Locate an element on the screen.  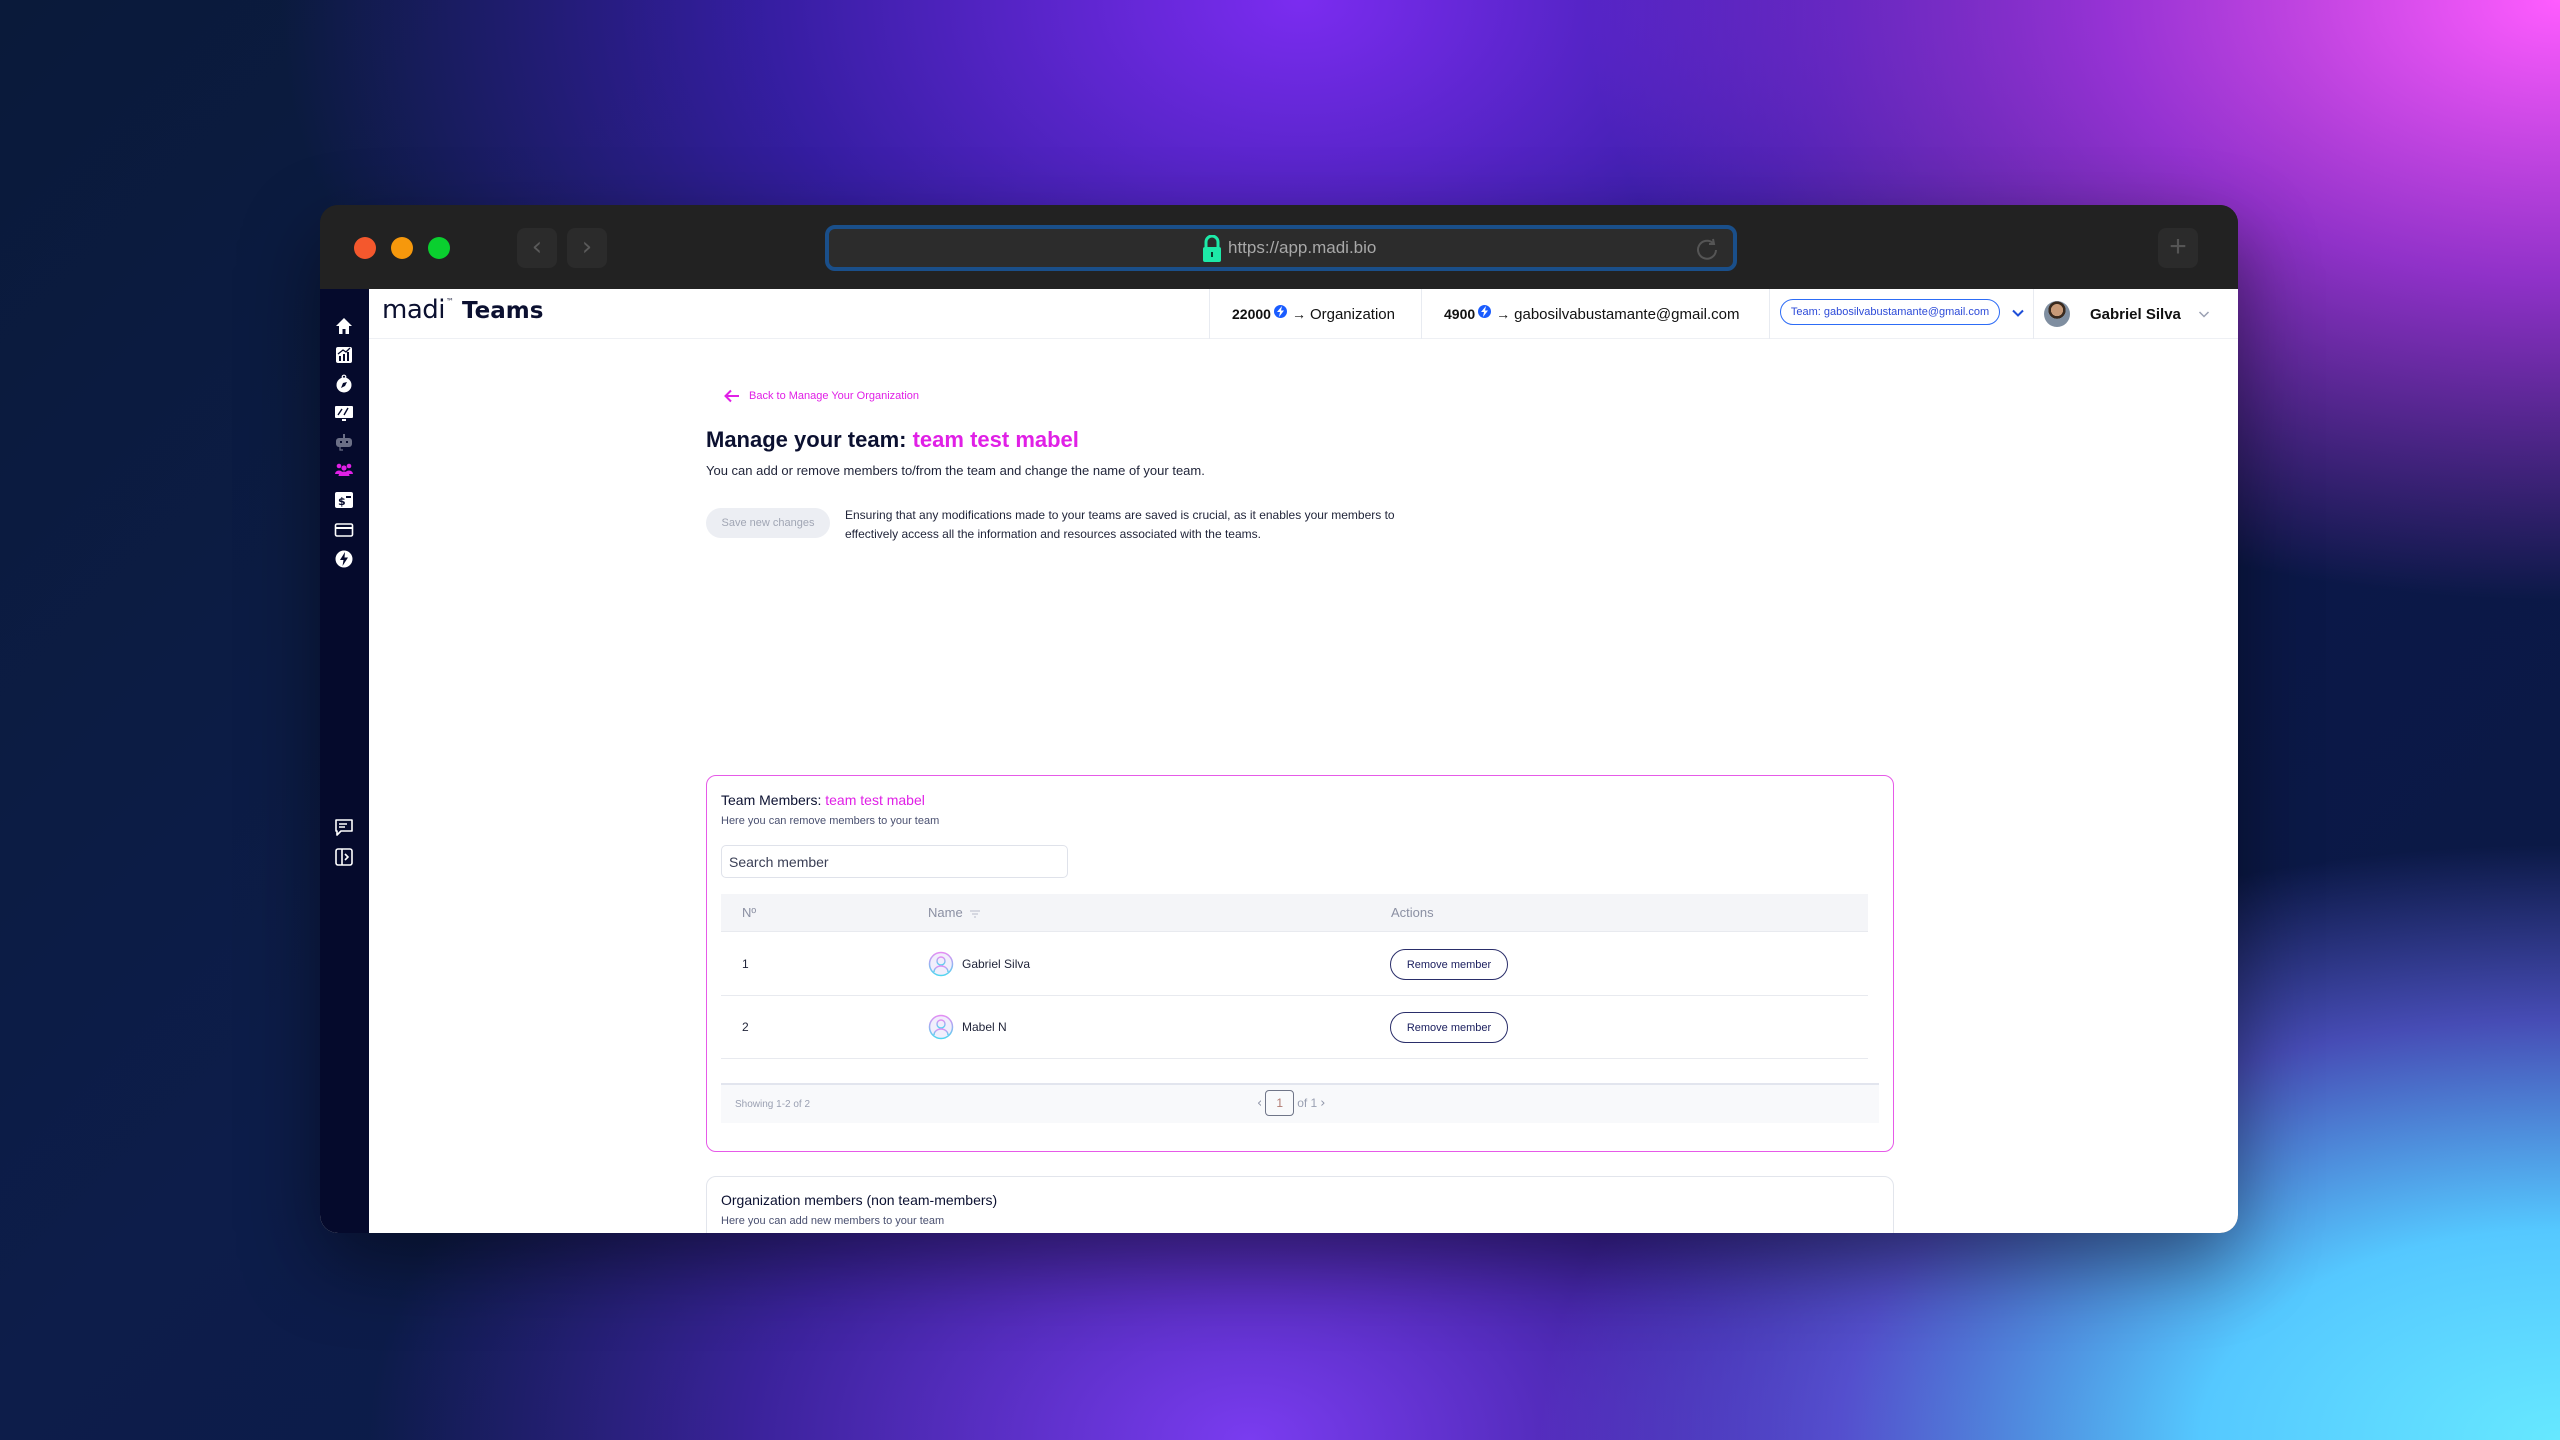
section-title: Teams is located at coordinates (503, 311).